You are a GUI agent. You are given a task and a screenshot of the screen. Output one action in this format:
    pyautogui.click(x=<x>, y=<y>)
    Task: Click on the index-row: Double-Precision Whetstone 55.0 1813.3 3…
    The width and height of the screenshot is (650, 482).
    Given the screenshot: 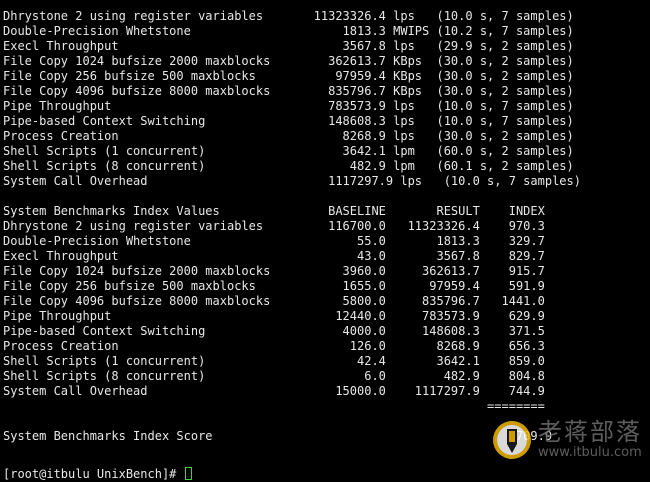 What is the action you would take?
    pyautogui.click(x=274, y=241)
    